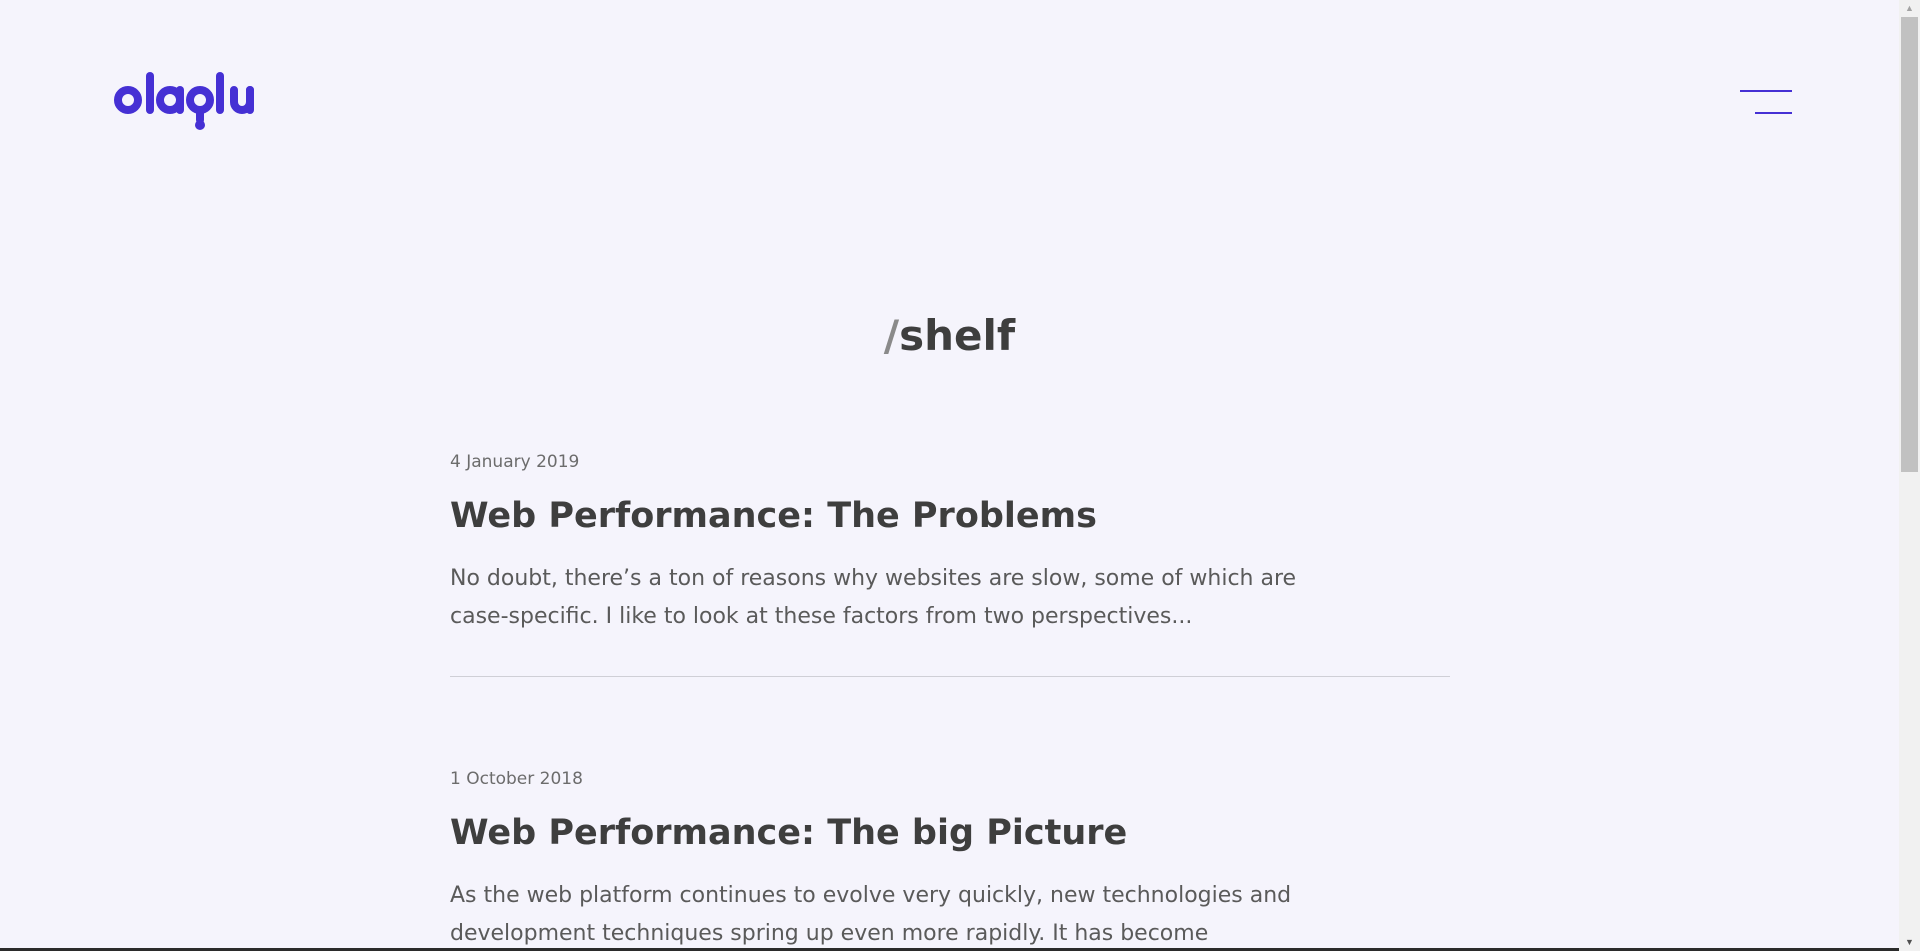 The width and height of the screenshot is (1920, 951). I want to click on logo: olaolu, so click(184, 102).